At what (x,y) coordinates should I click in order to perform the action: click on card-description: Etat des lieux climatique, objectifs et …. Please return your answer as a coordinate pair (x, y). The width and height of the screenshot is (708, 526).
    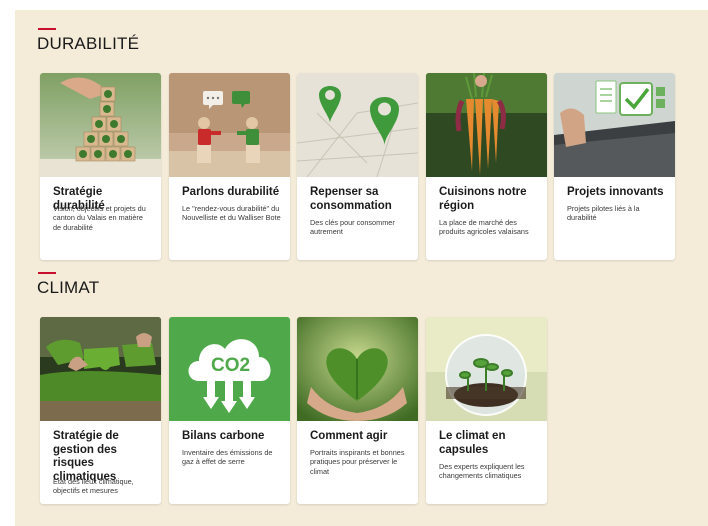
    Looking at the image, I should click on (93, 486).